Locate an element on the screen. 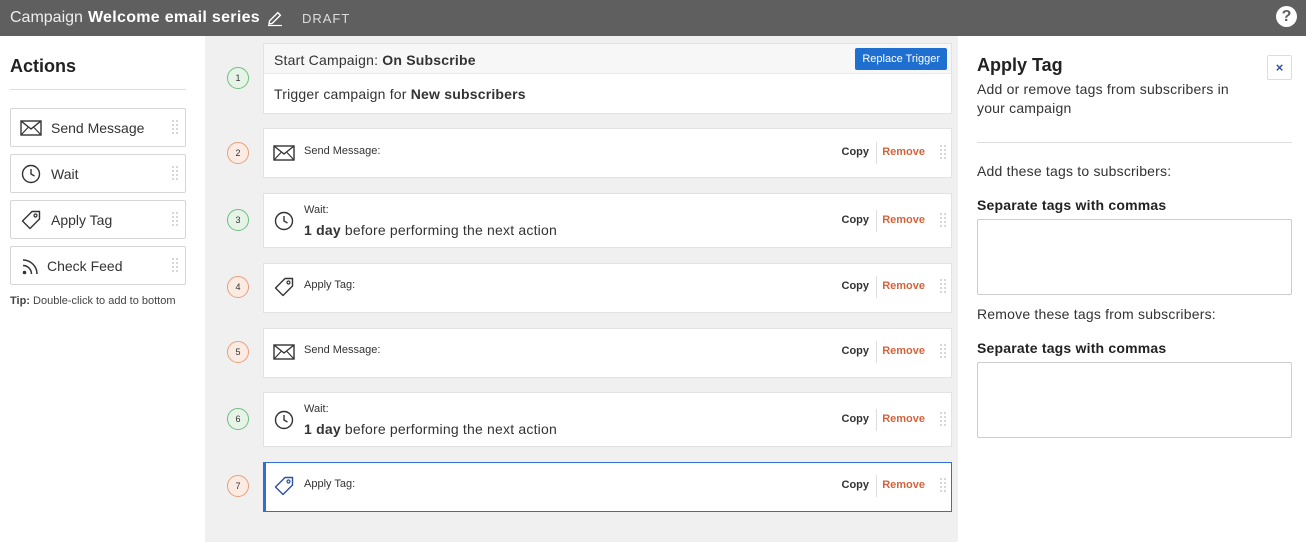  action-label: Wait is located at coordinates (65, 173).